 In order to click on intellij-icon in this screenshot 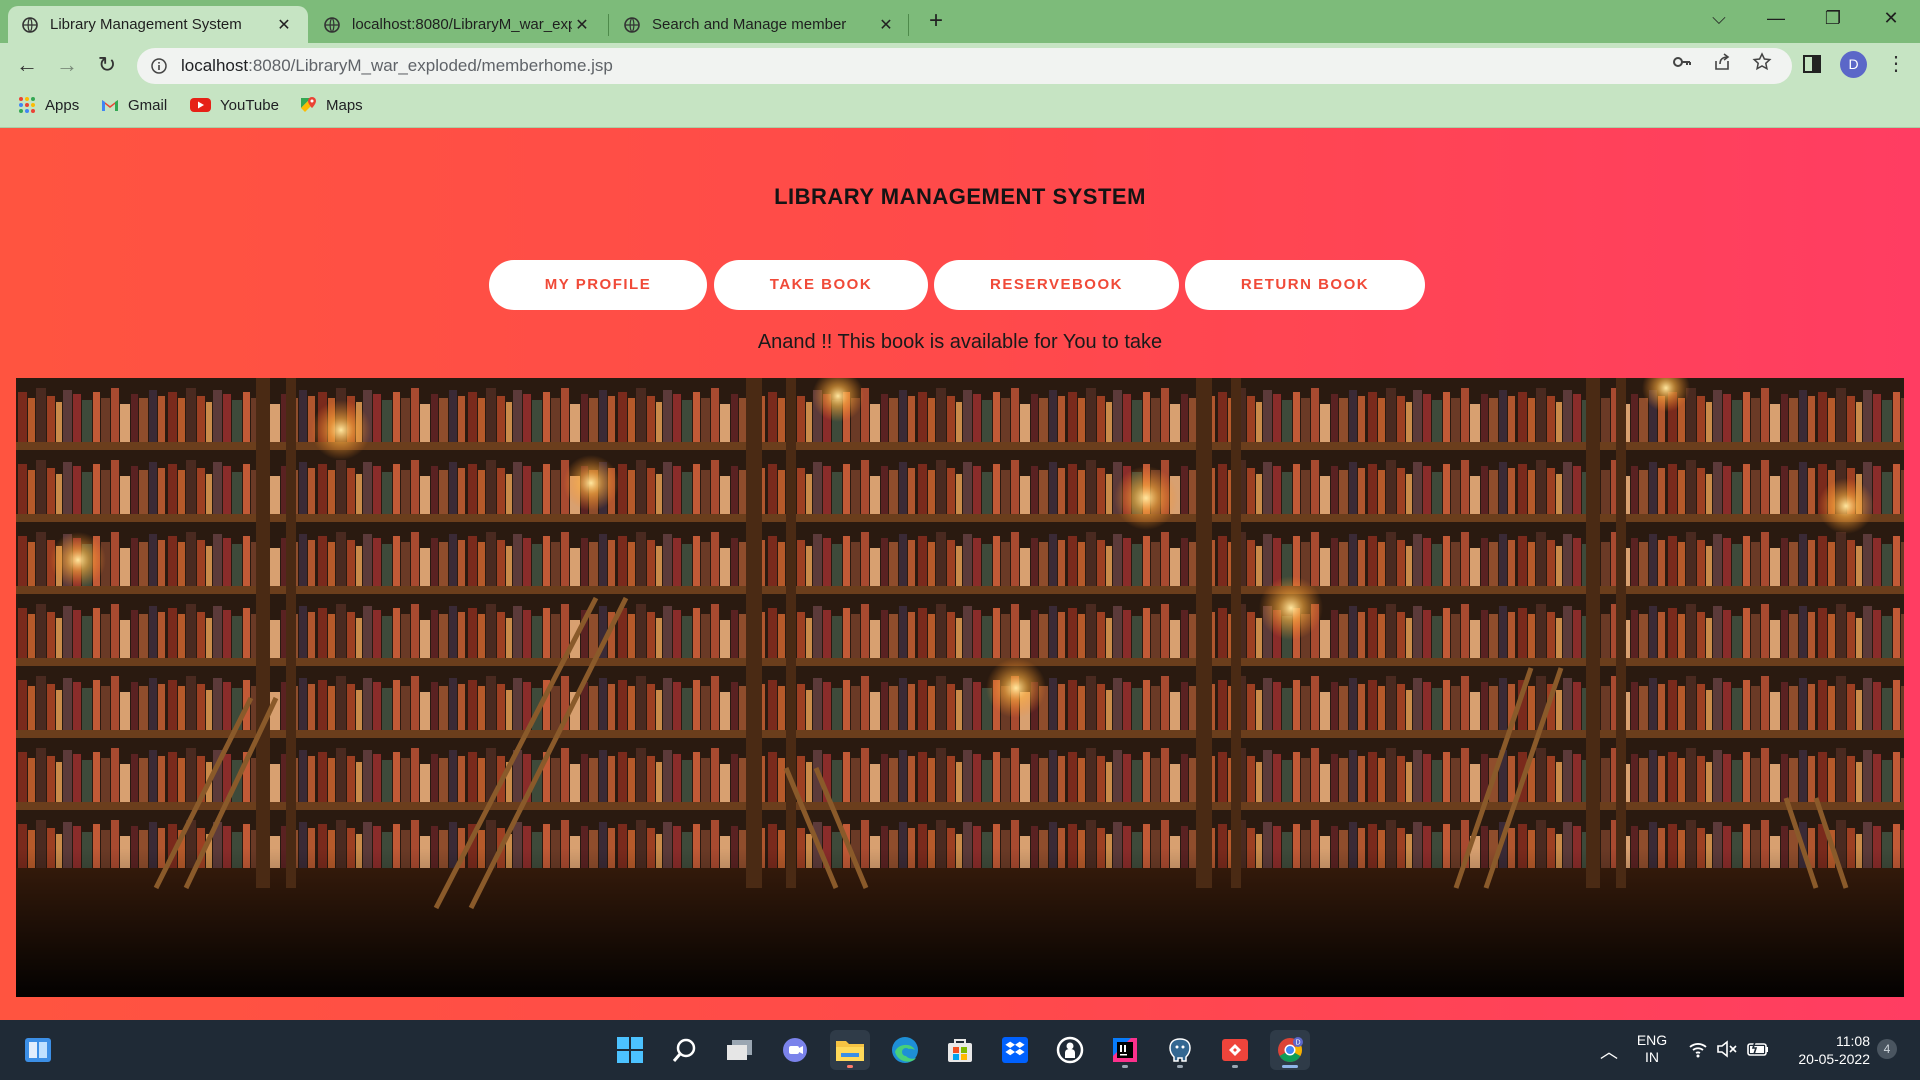, I will do `click(1125, 1050)`.